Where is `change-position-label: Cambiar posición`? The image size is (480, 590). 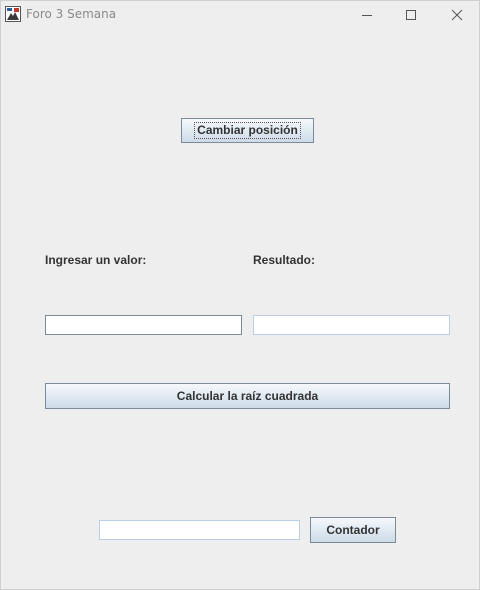 change-position-label: Cambiar posición is located at coordinates (247, 130).